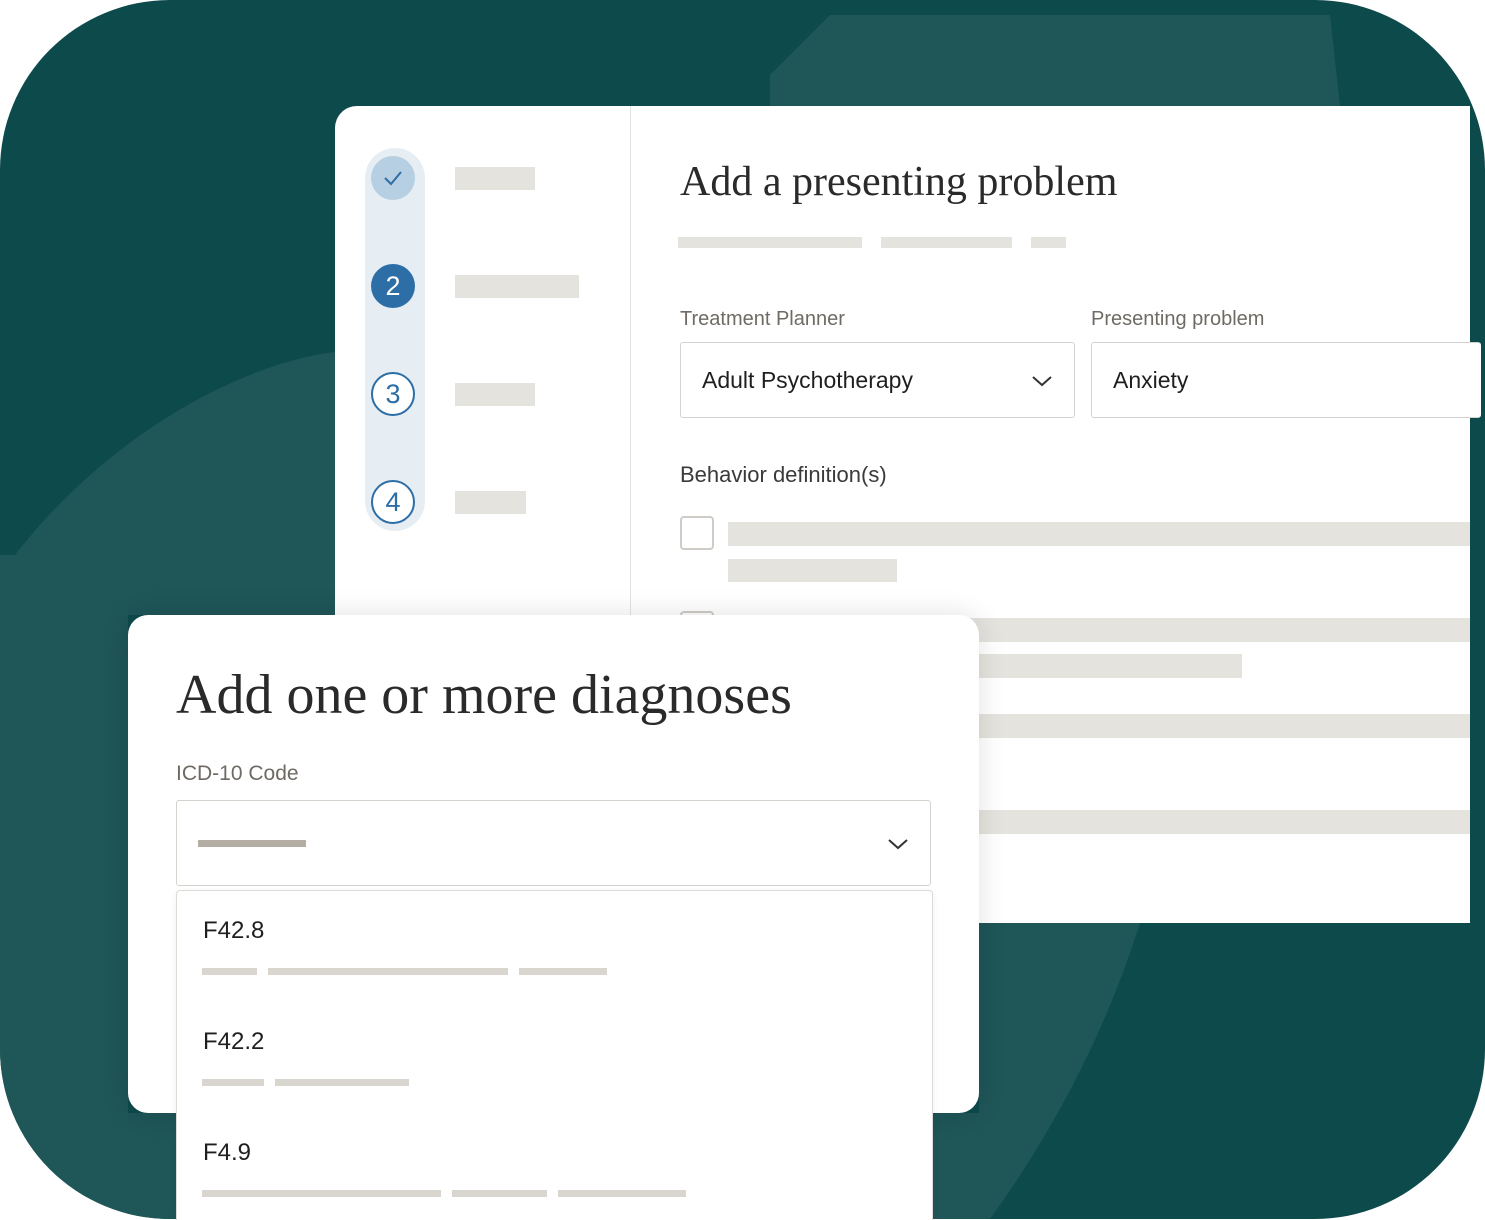  I want to click on stepper, so click(395, 339).